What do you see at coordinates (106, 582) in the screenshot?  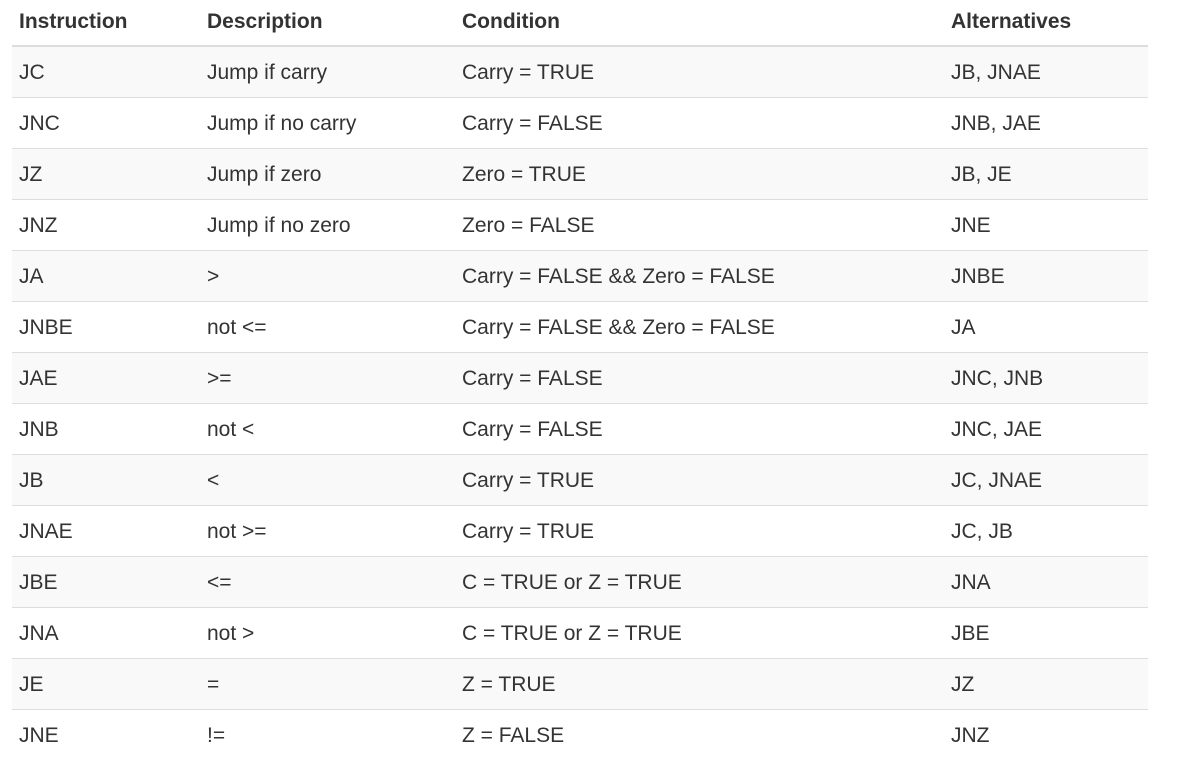 I see `instruction-cell: JBE` at bounding box center [106, 582].